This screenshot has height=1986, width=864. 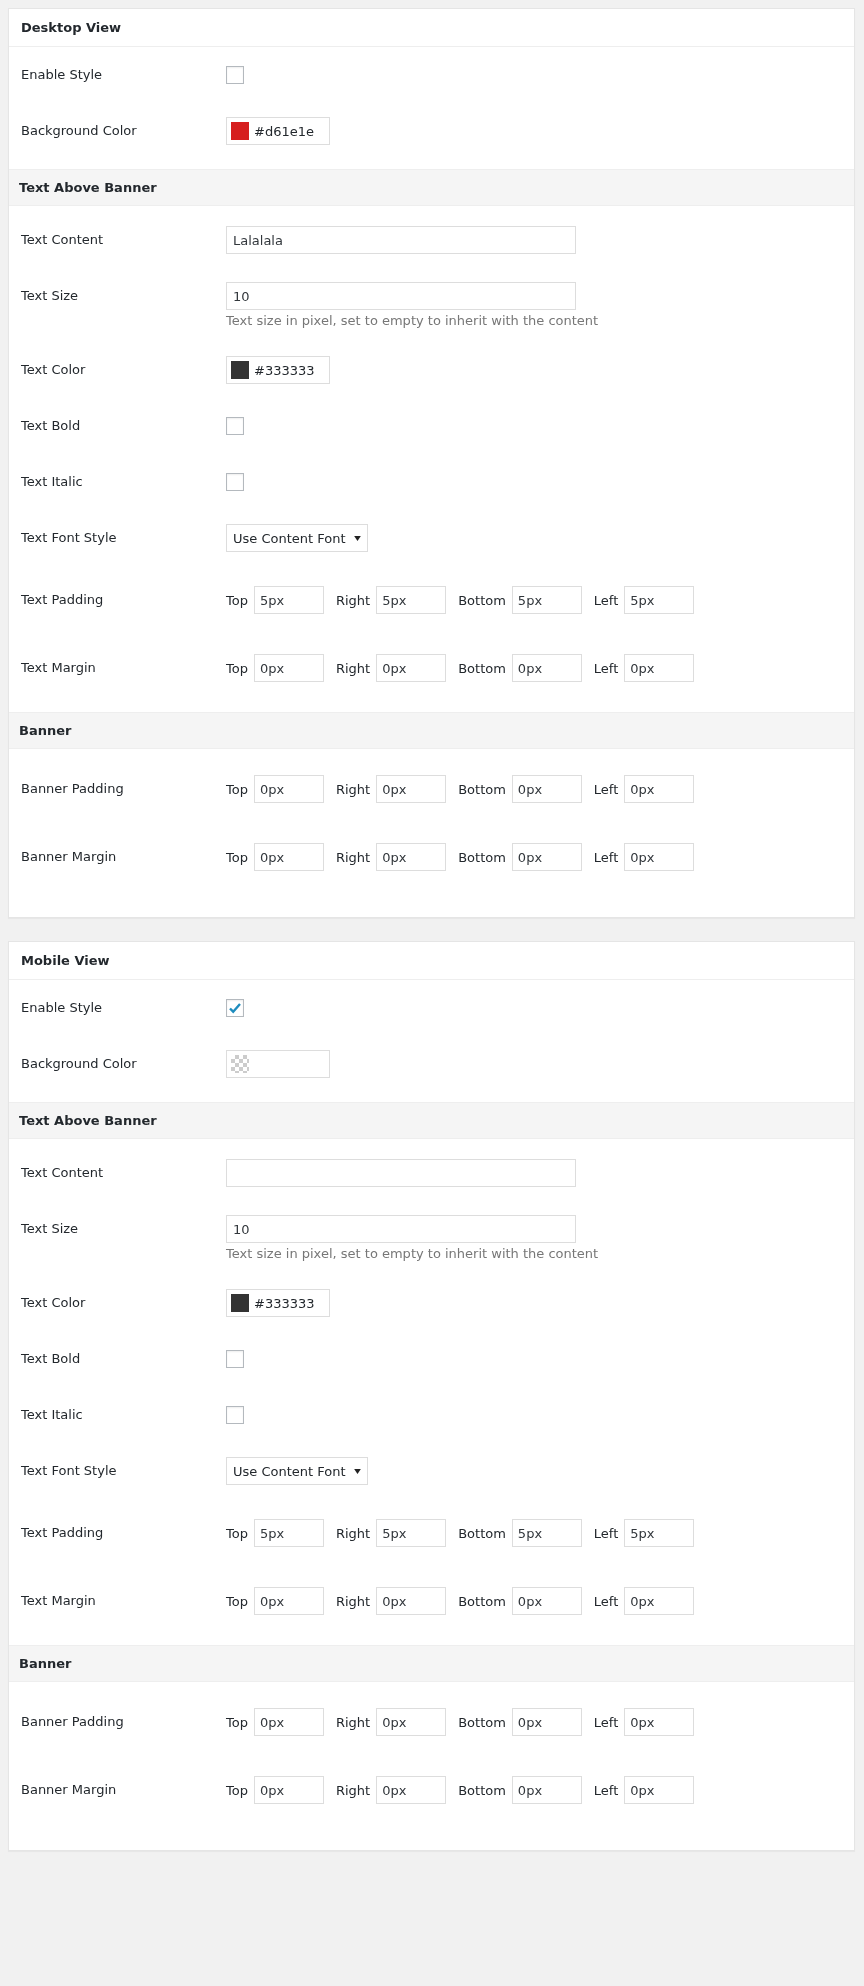 What do you see at coordinates (401, 240) in the screenshot?
I see `text-input: Lalalala` at bounding box center [401, 240].